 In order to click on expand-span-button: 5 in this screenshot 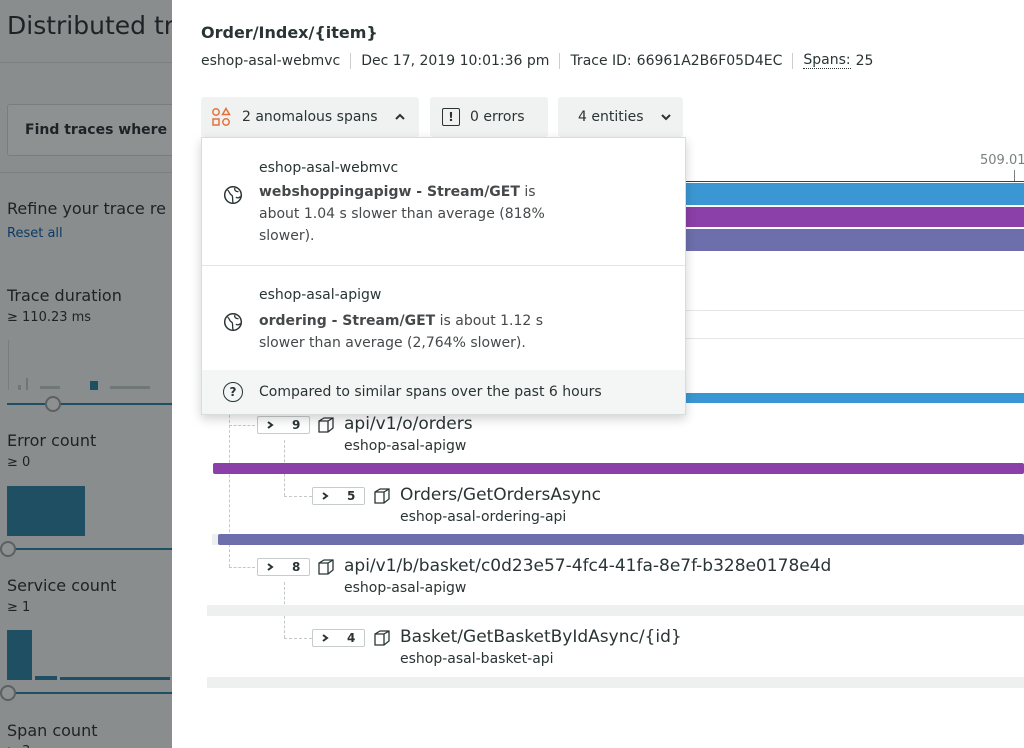, I will do `click(338, 496)`.